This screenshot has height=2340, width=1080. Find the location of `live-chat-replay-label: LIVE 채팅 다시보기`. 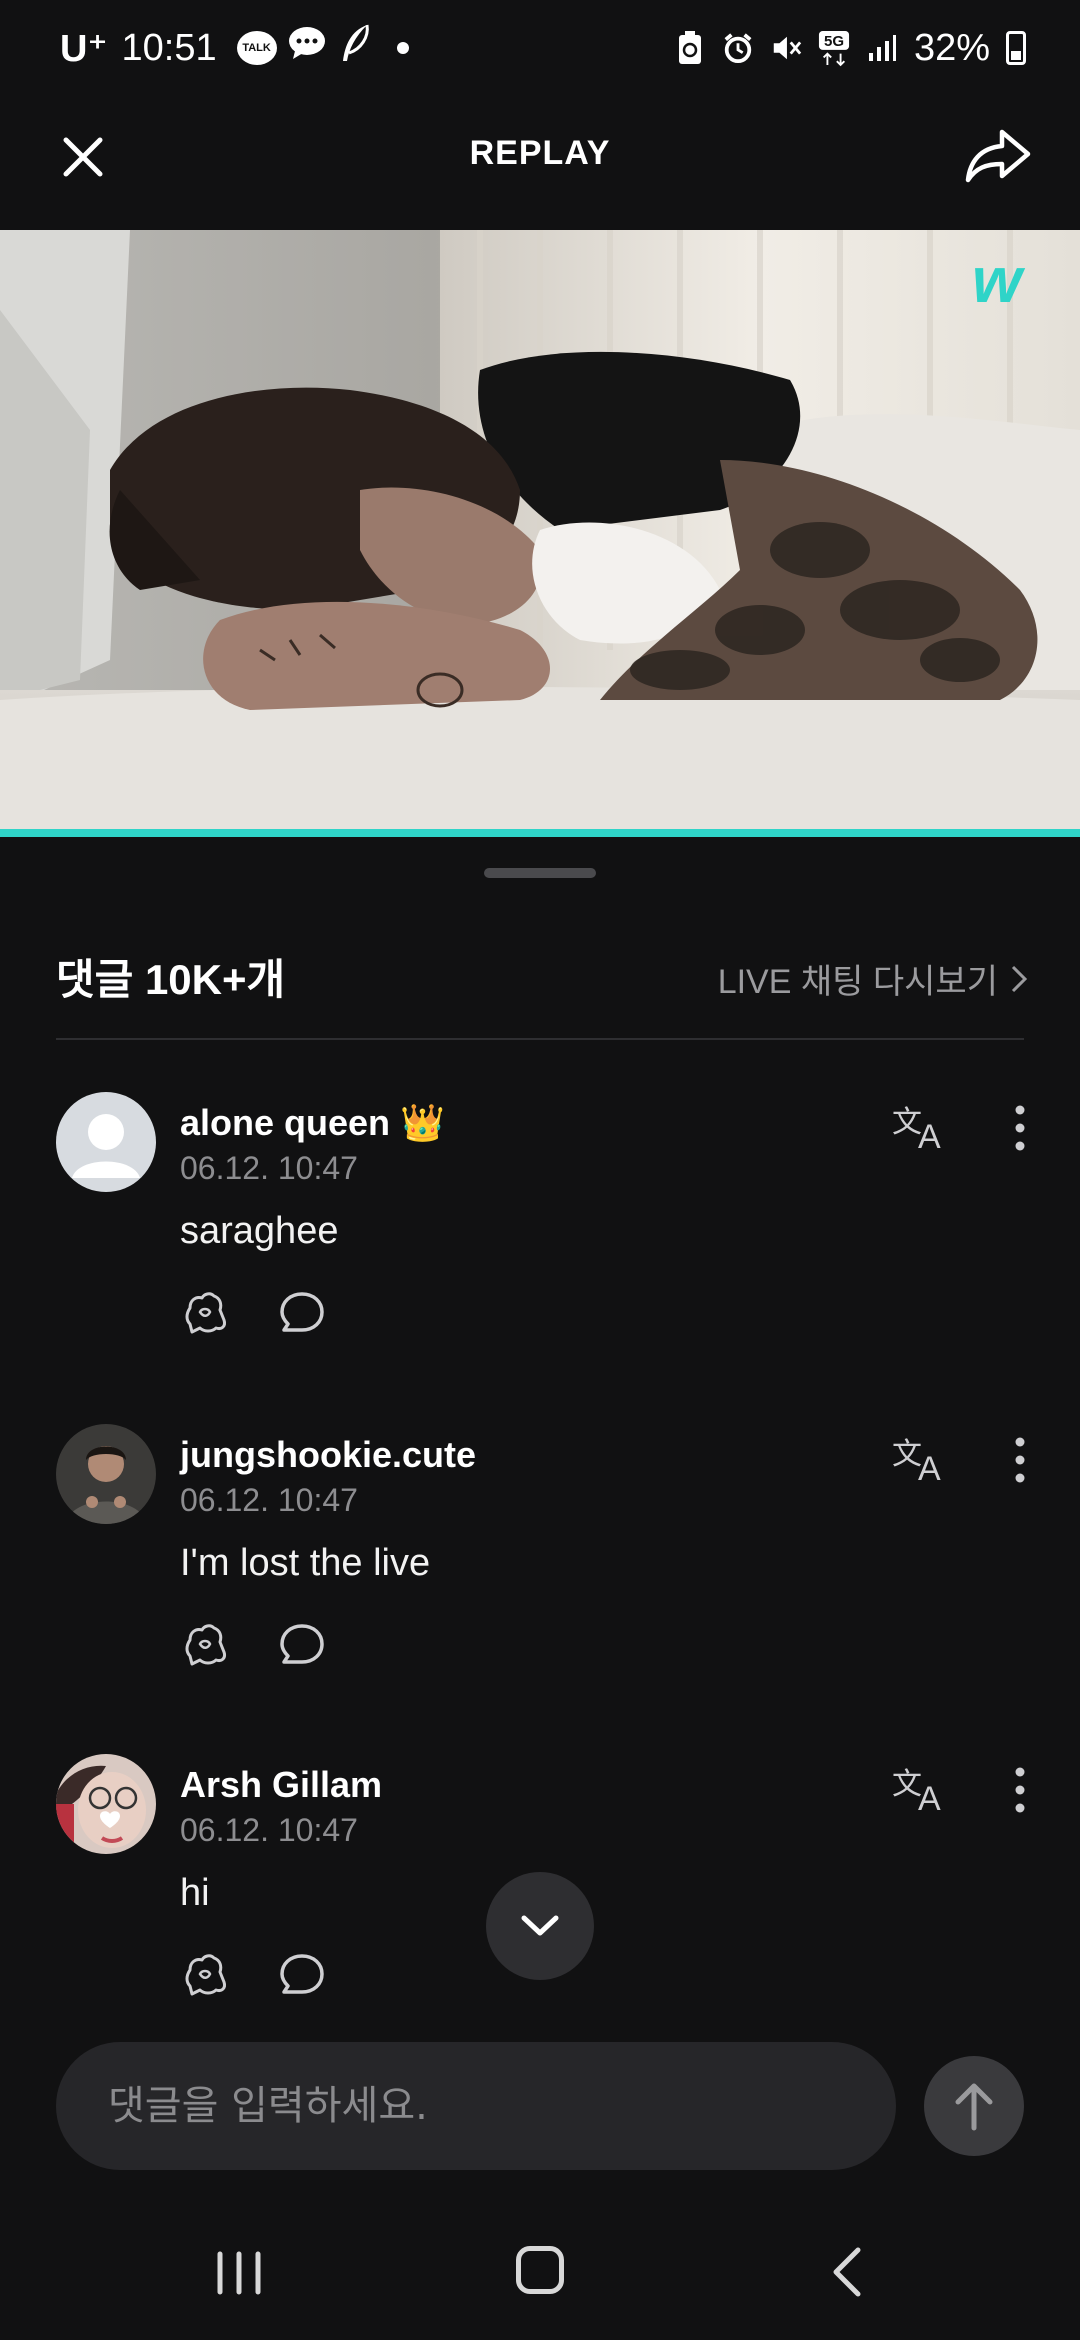

live-chat-replay-label: LIVE 채팅 다시보기 is located at coordinates (857, 982).